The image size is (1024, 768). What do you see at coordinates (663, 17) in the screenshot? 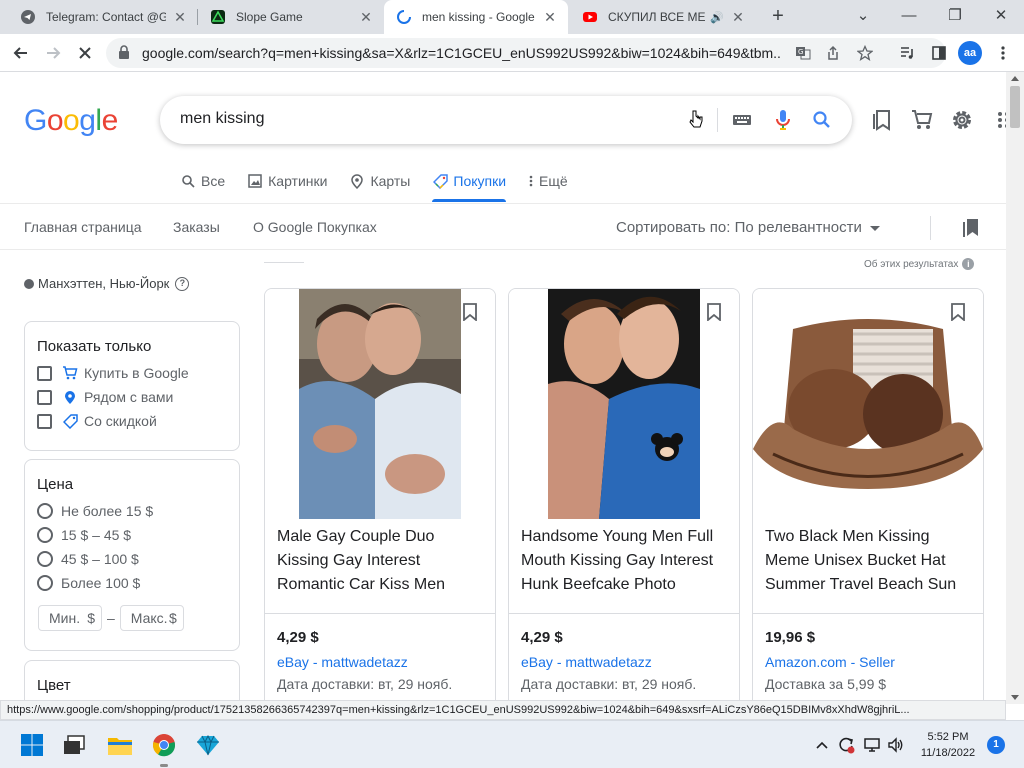
I see `tab-youtube: СКУПИЛ ВСЕ МЕН 🔊 ✕` at bounding box center [663, 17].